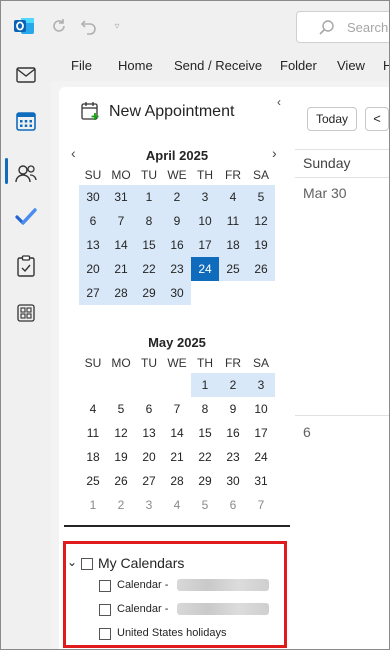 Image resolution: width=390 pixels, height=650 pixels. Describe the element at coordinates (351, 65) in the screenshot. I see `menu-view: View` at that location.